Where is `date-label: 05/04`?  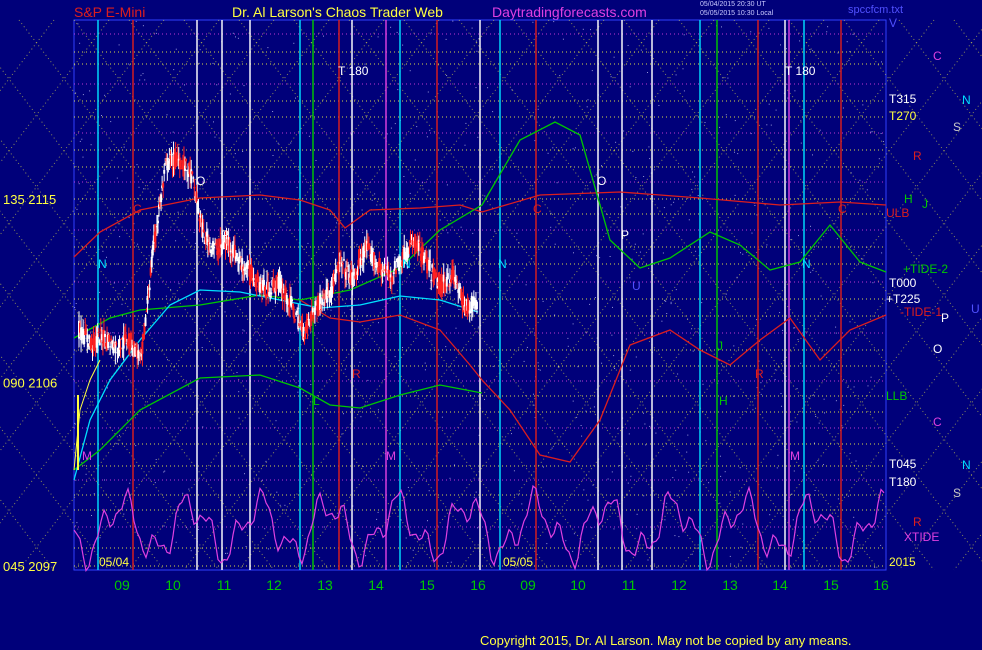
date-label: 05/04 is located at coordinates (114, 562).